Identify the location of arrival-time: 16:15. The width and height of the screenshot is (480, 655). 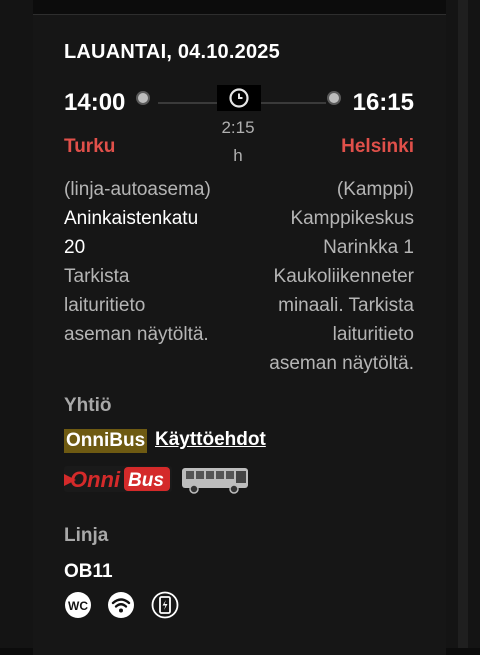
(383, 102).